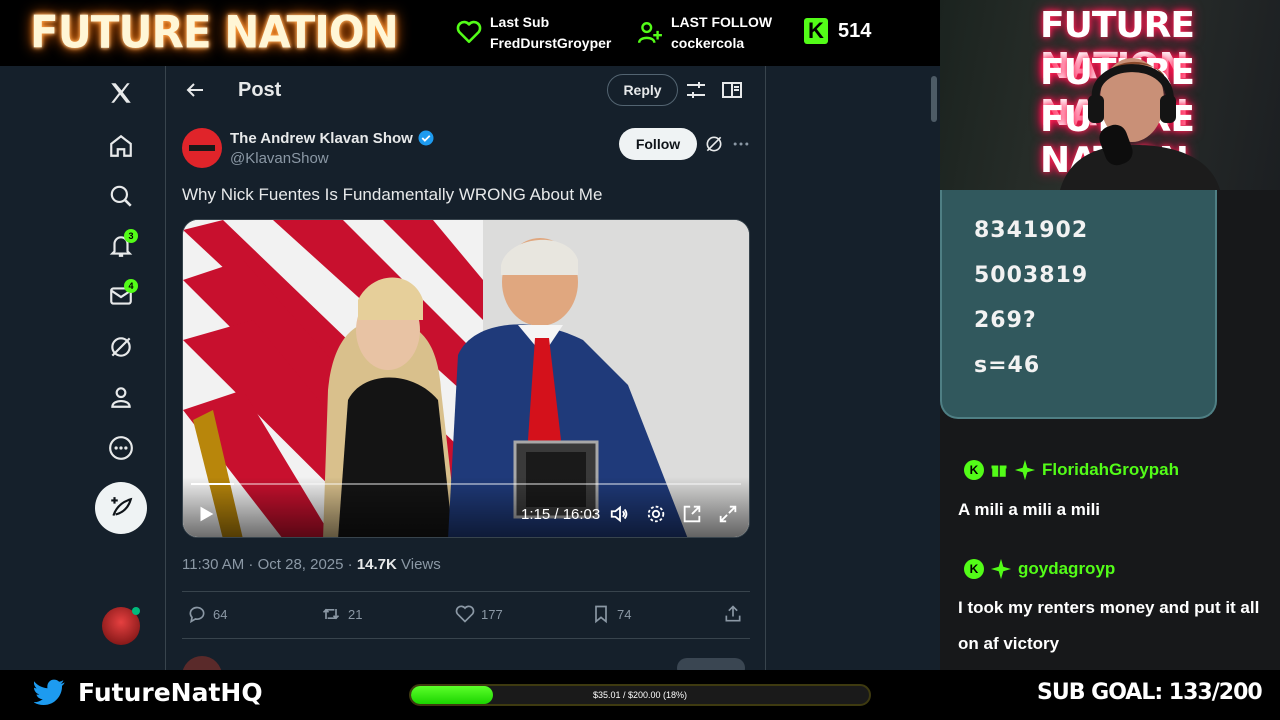 This screenshot has height=720, width=1280. What do you see at coordinates (202, 148) in the screenshot?
I see `author-avatar` at bounding box center [202, 148].